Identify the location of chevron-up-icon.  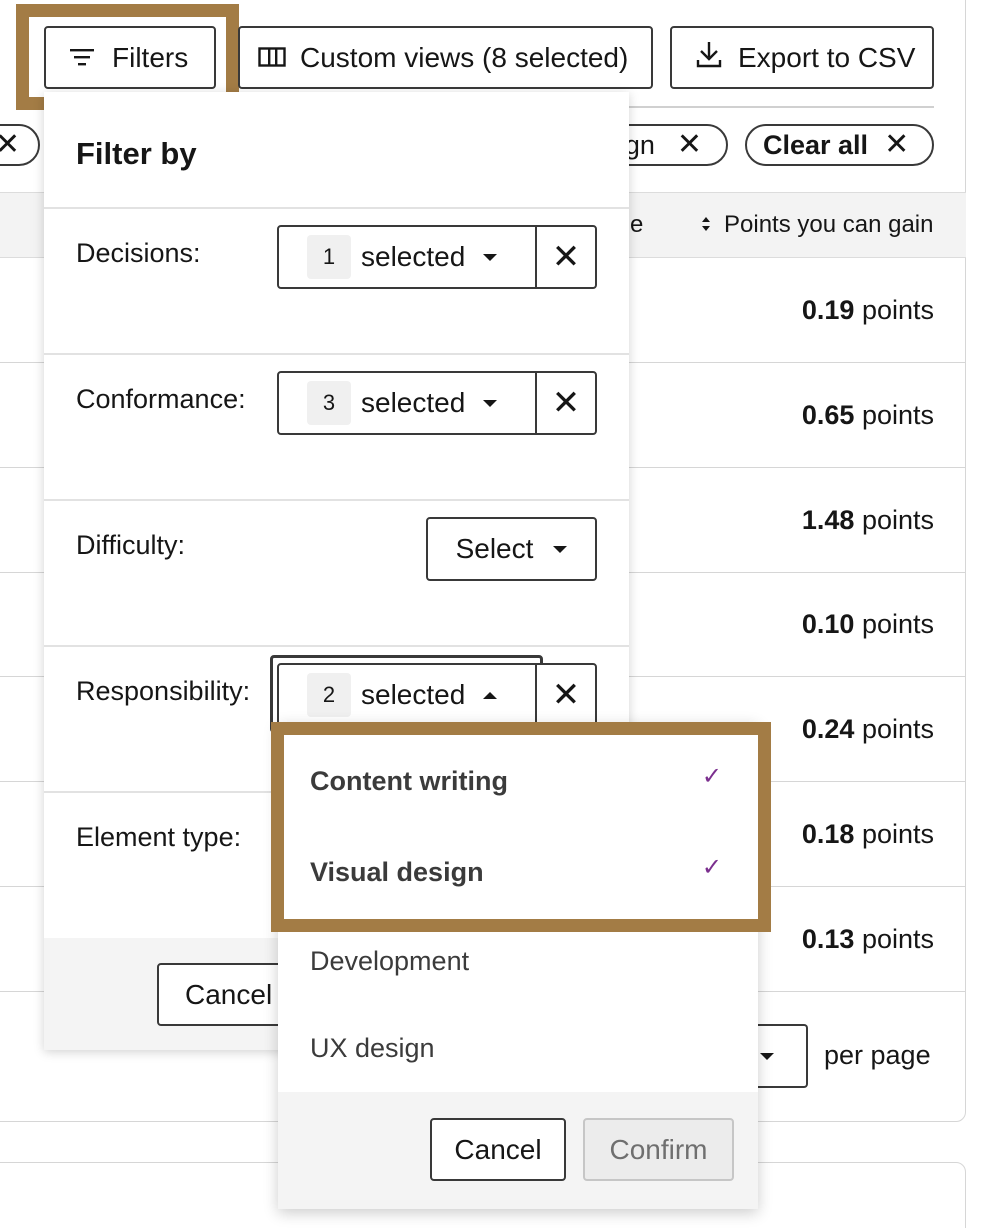
(490, 695).